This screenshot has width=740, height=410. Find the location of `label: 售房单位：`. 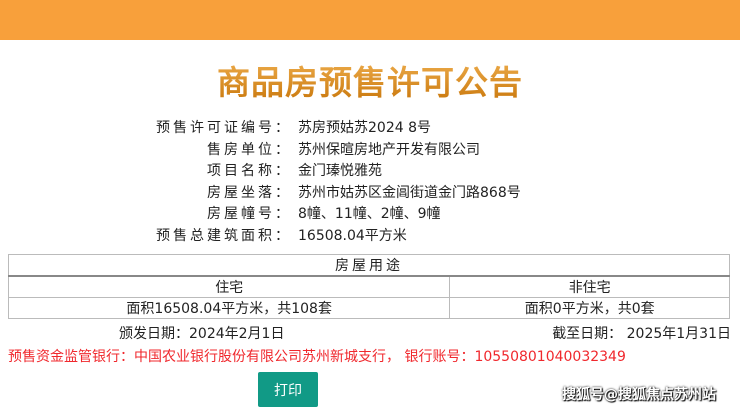

label: 售房单位： is located at coordinates (249, 149).